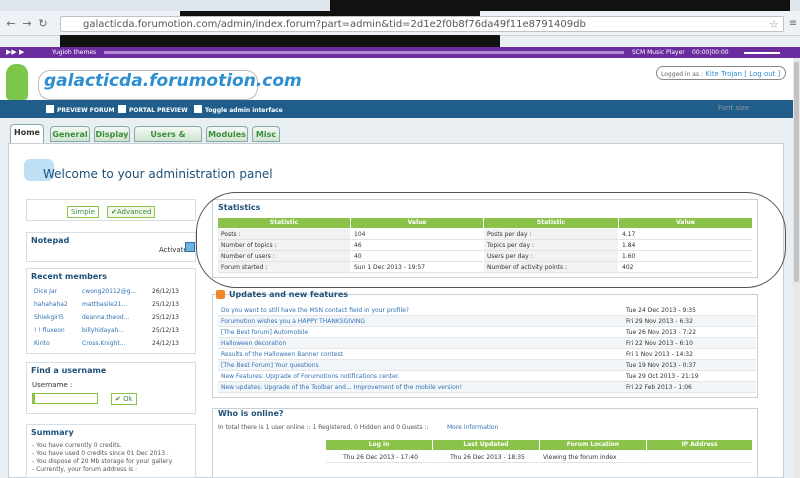 This screenshot has height=478, width=800. What do you see at coordinates (364, 52) in the screenshot?
I see `music-progress-track` at bounding box center [364, 52].